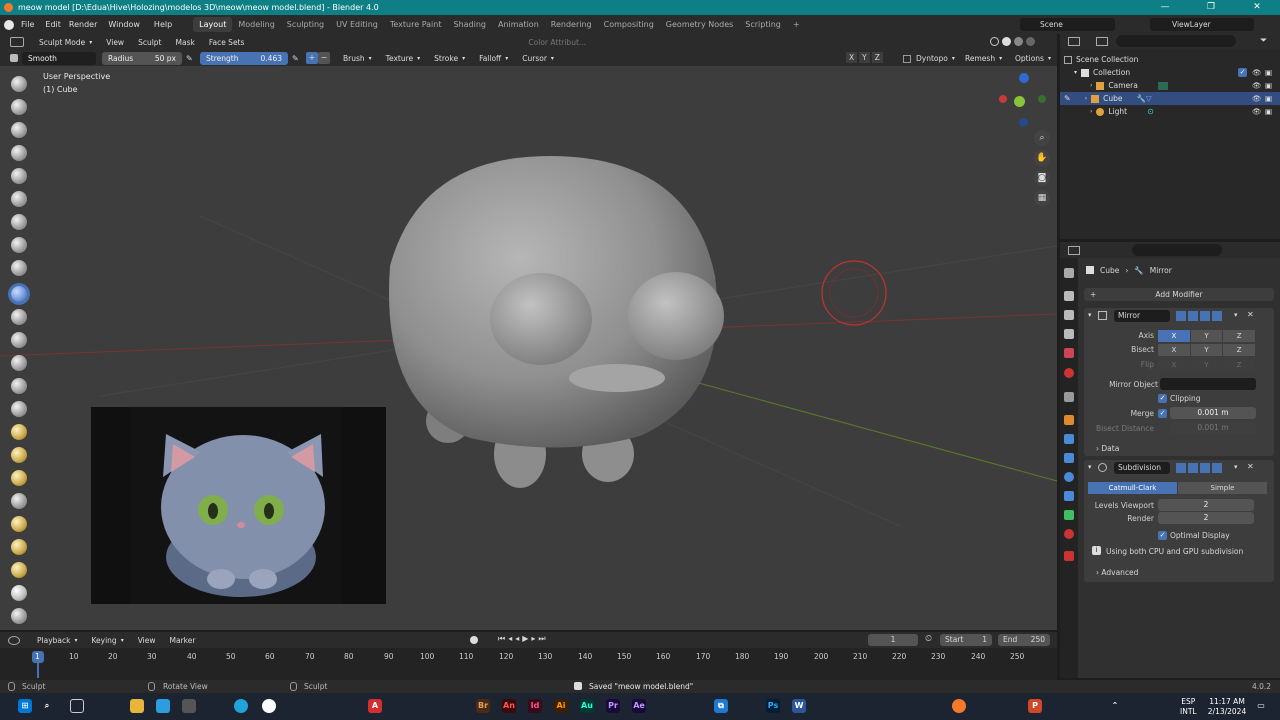 The image size is (1280, 720). What do you see at coordinates (983, 58) in the screenshot?
I see `remesh-menu: Remesh ▾` at bounding box center [983, 58].